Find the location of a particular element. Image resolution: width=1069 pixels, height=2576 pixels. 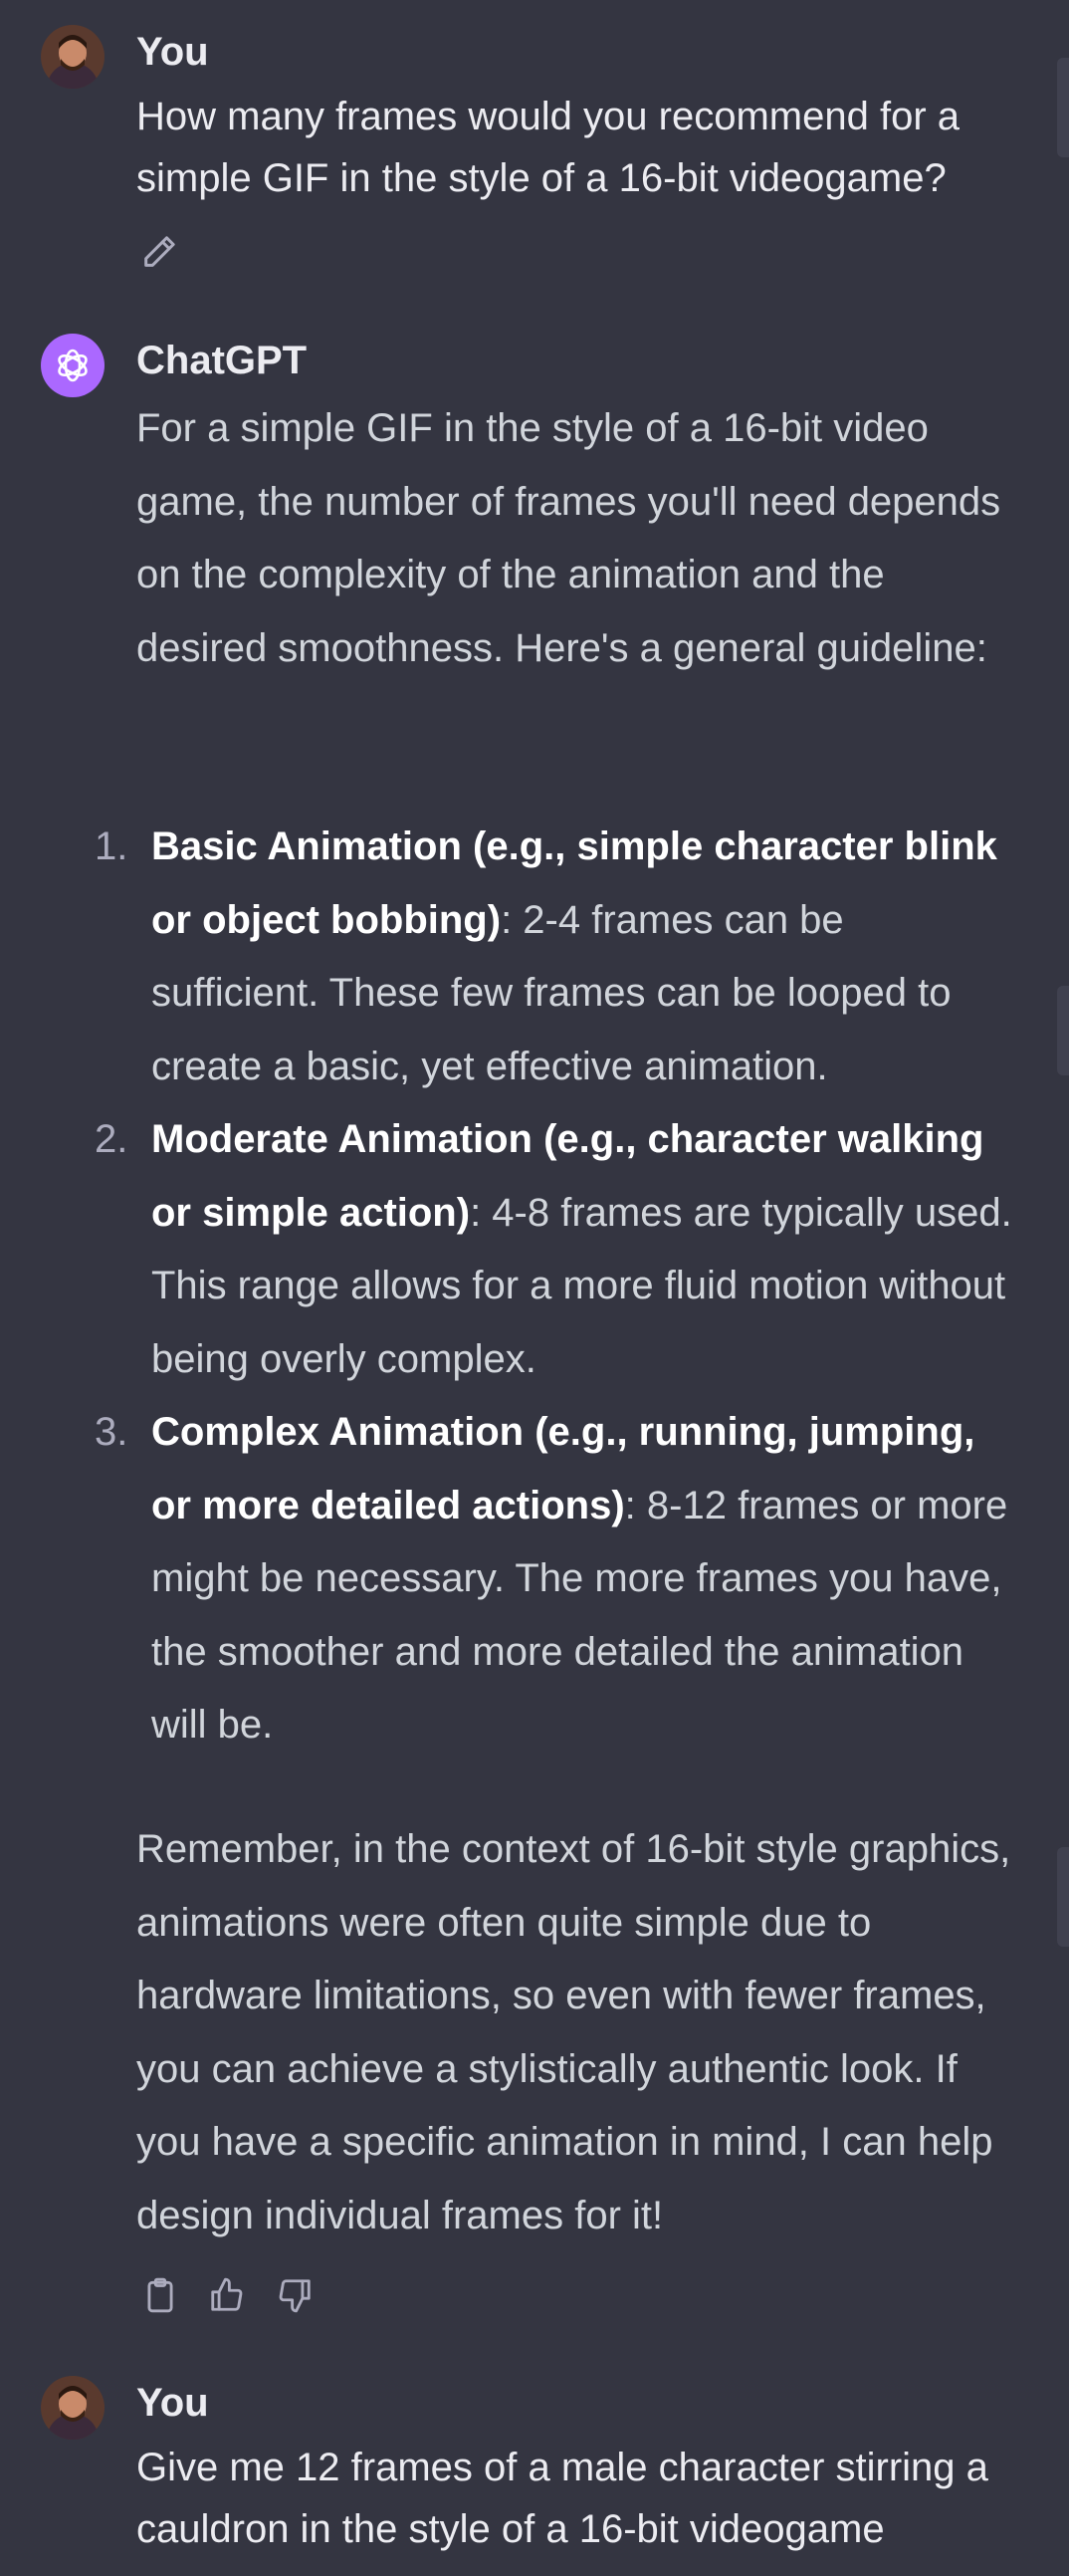

list-item-number: 1. is located at coordinates (111, 846).